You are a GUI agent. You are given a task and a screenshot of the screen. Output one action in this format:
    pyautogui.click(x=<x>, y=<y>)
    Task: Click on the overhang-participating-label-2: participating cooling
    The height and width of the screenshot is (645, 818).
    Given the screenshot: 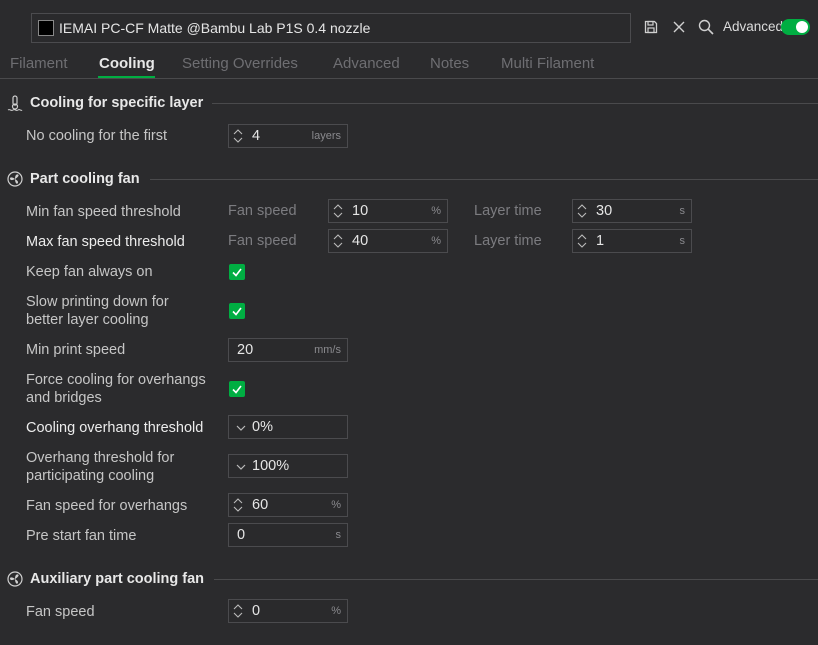 What is the action you would take?
    pyautogui.click(x=90, y=476)
    